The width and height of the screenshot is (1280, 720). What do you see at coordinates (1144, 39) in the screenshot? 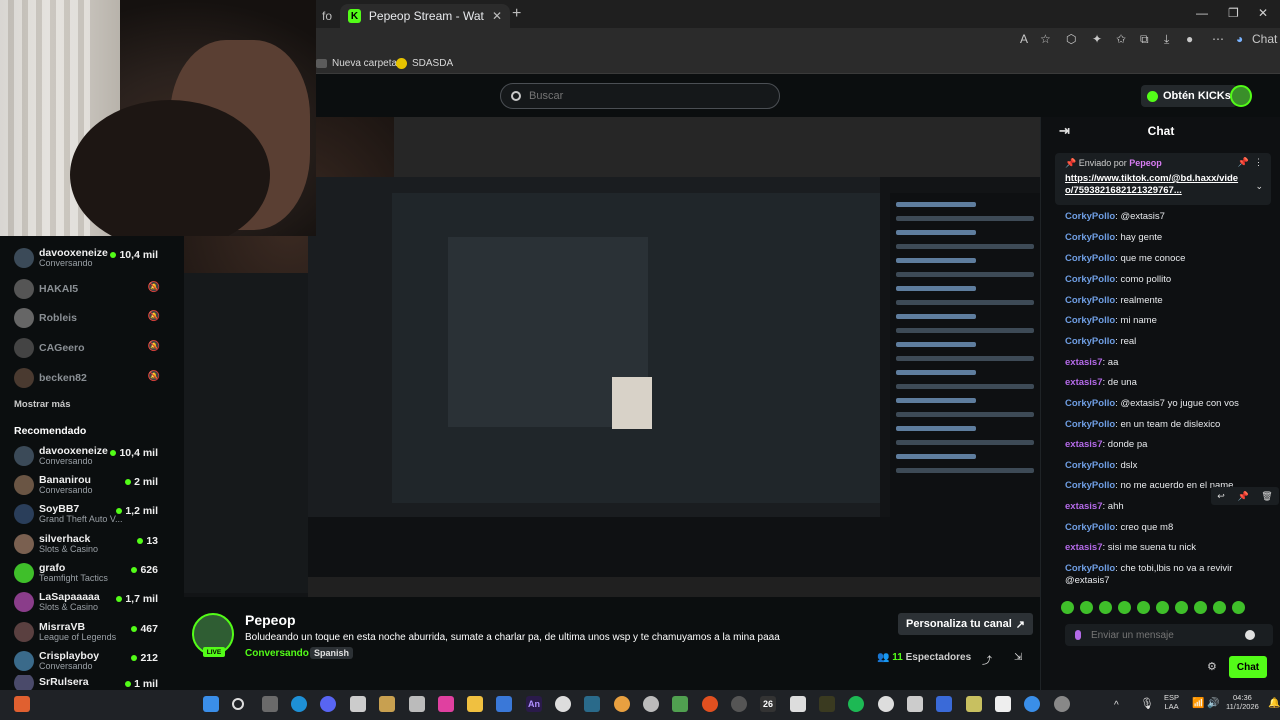
I see `collections-icon: ⧉` at bounding box center [1144, 39].